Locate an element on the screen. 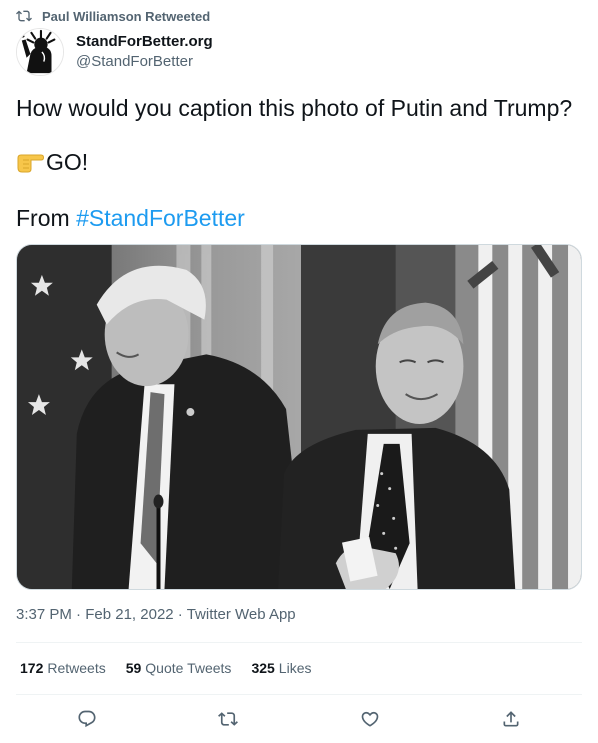 The height and width of the screenshot is (743, 598). tweet-go-text: GO! is located at coordinates (67, 162).